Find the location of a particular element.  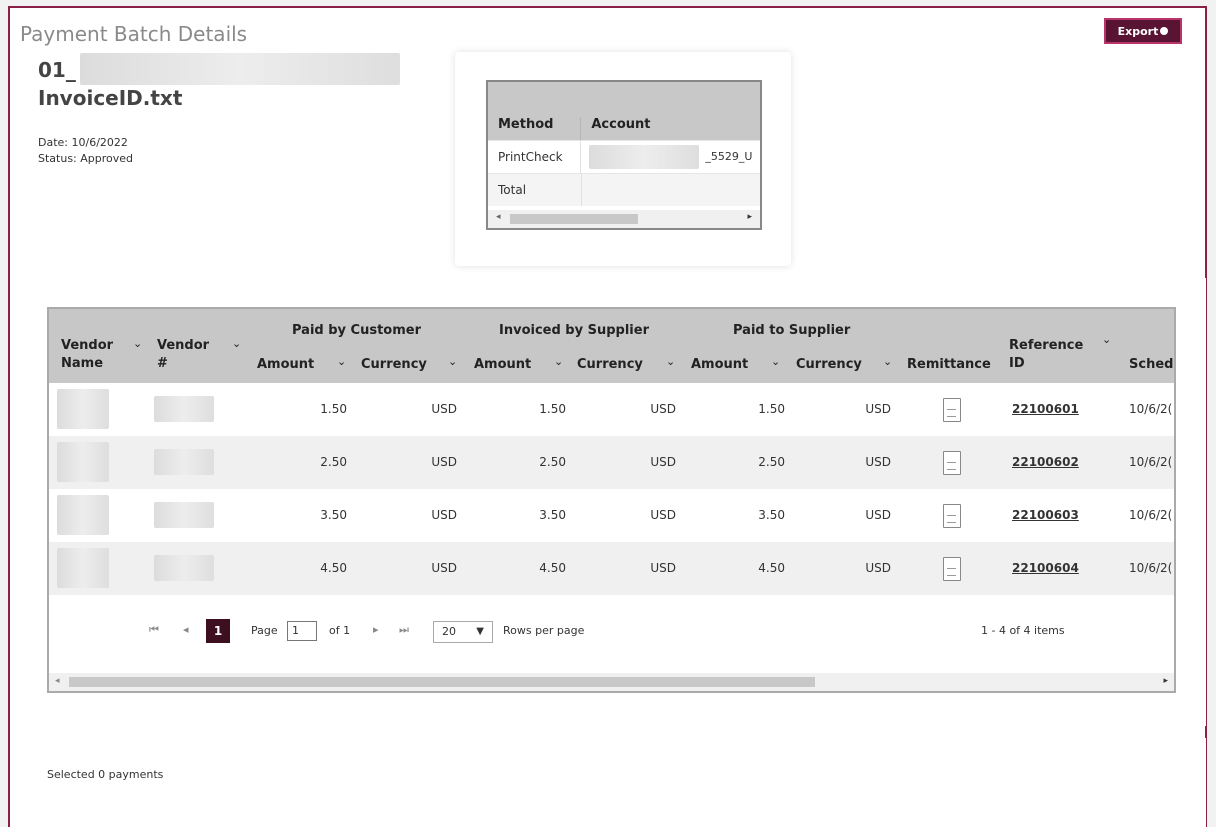

paid-currency: USD is located at coordinates (444, 515).